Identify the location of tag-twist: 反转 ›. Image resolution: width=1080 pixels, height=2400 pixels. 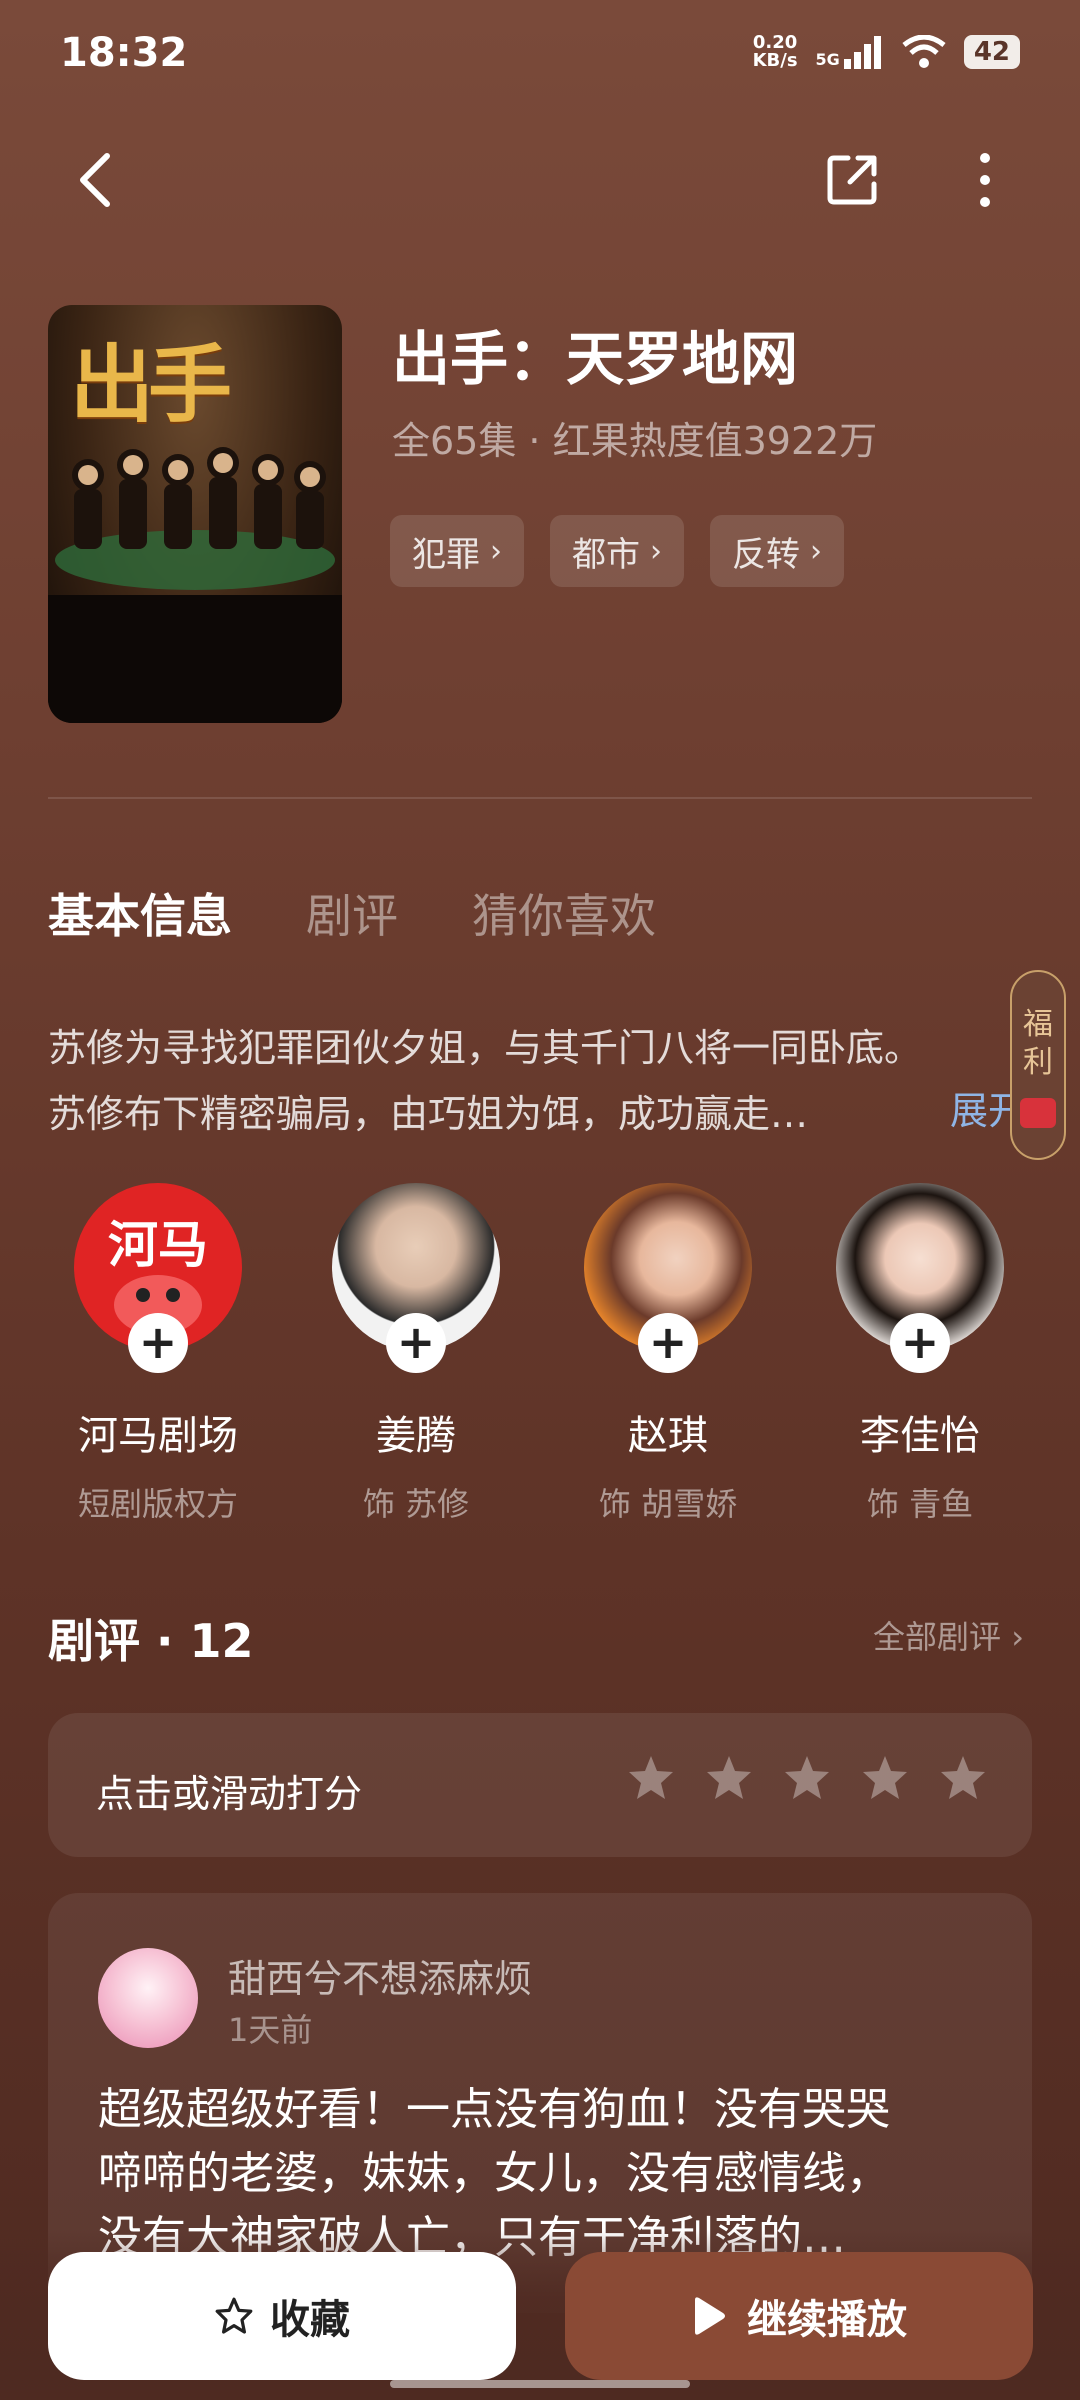
(777, 551).